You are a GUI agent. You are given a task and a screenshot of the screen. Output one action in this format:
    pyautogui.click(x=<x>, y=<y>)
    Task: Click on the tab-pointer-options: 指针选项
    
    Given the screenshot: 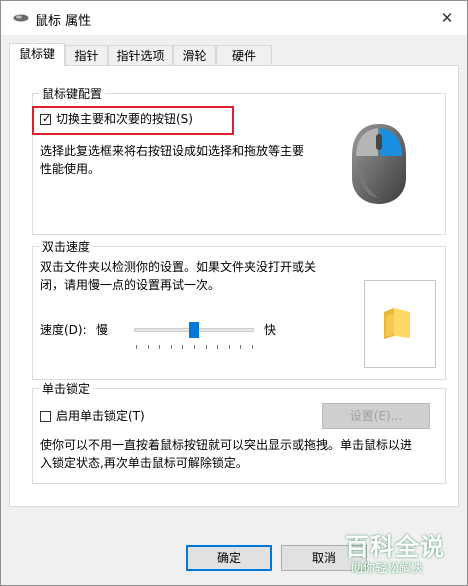 What is the action you would take?
    pyautogui.click(x=140, y=55)
    